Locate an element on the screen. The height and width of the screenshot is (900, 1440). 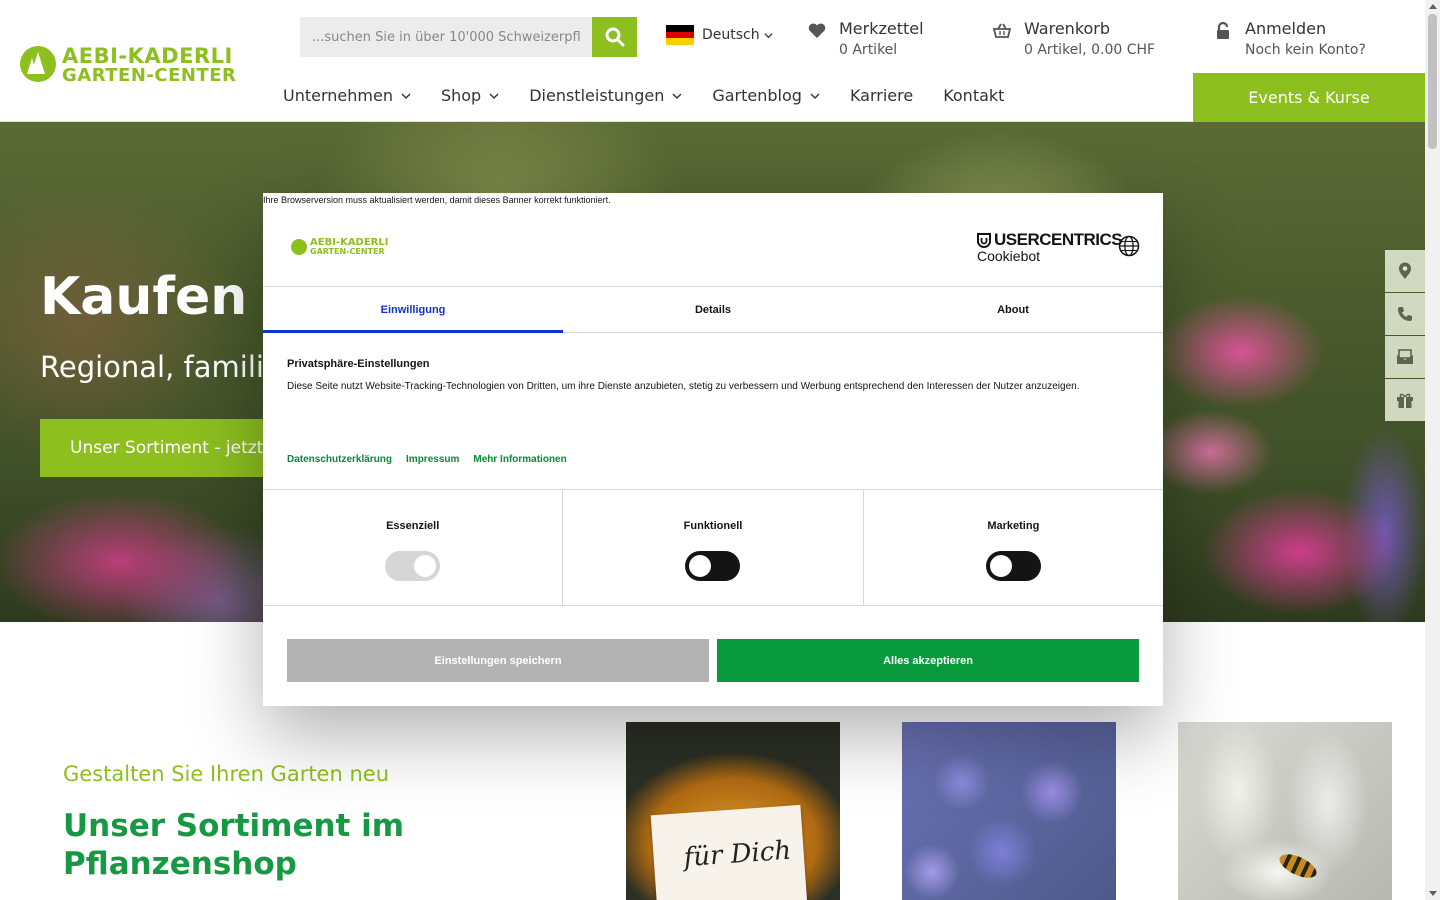
quick-links-sidebar is located at coordinates (1405, 336).